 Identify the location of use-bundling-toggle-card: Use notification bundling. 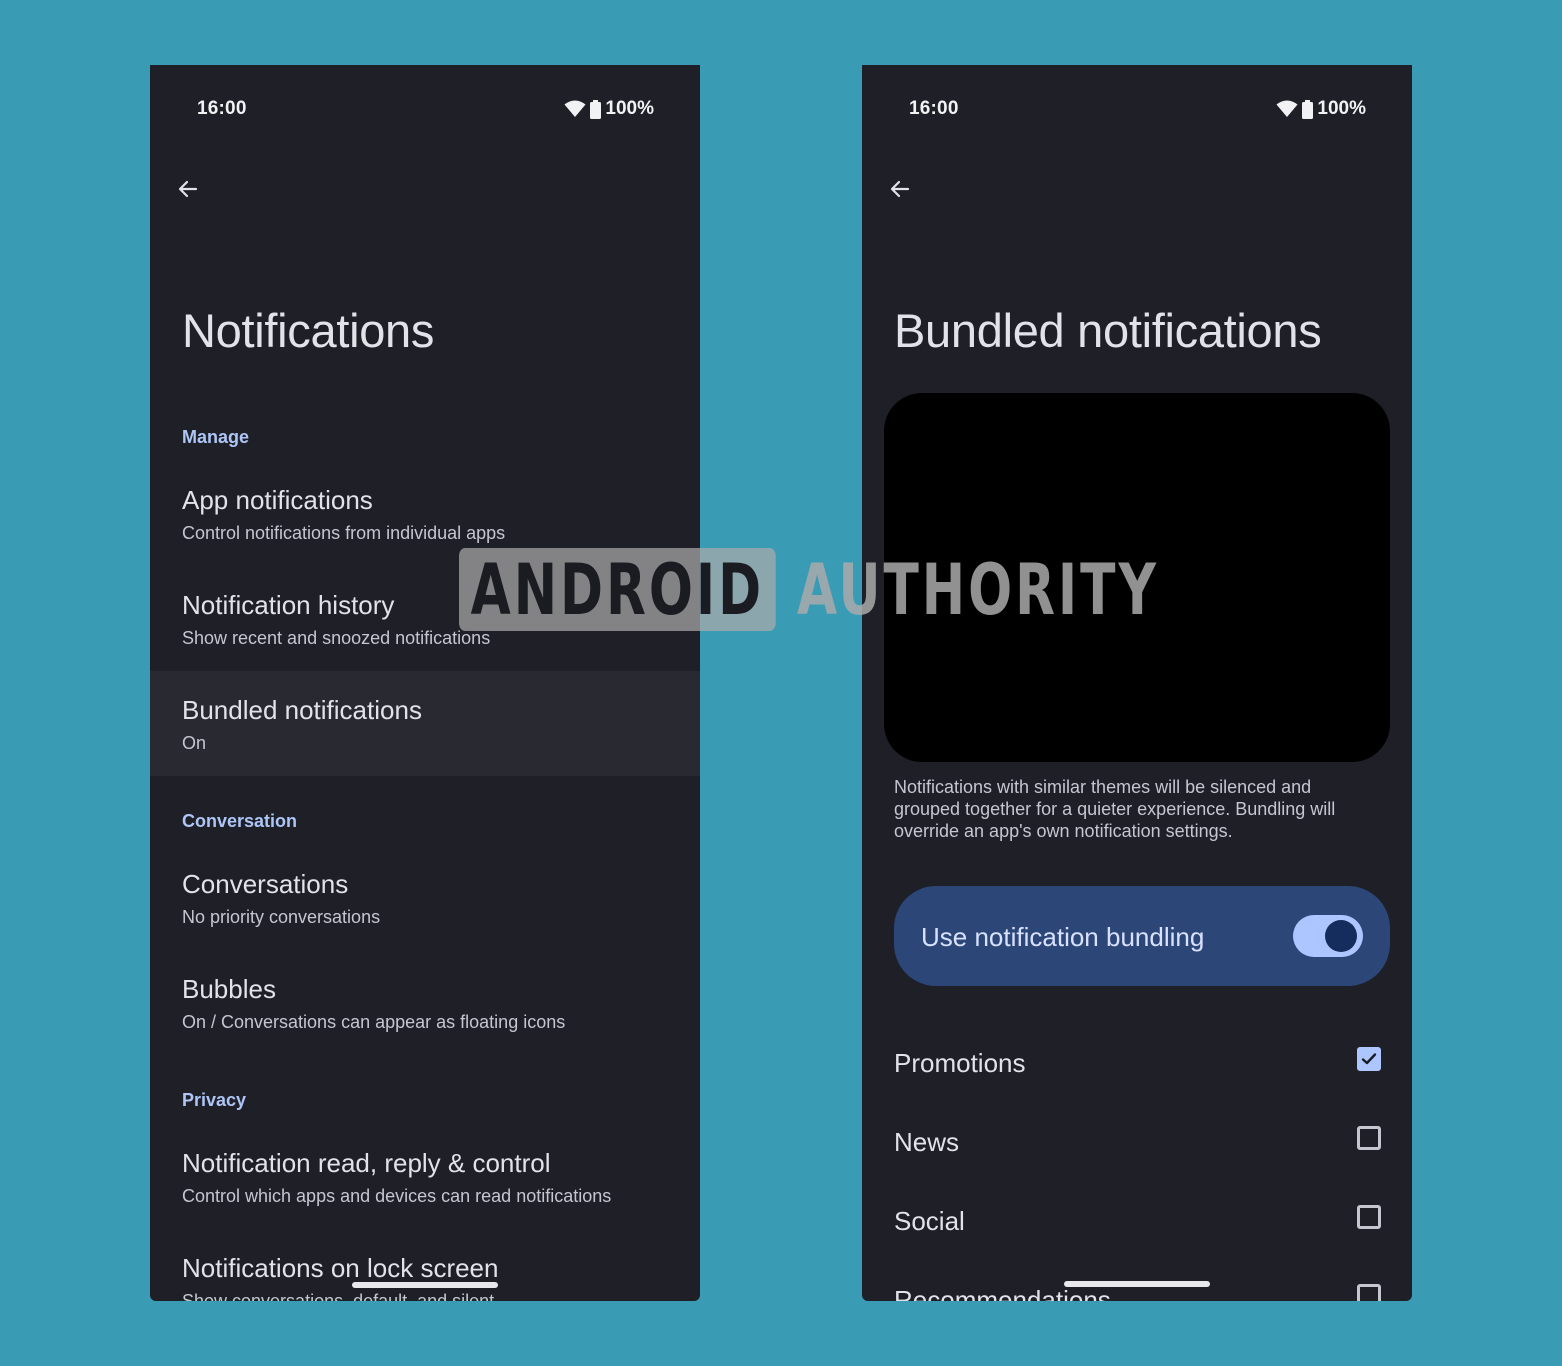
(1142, 936).